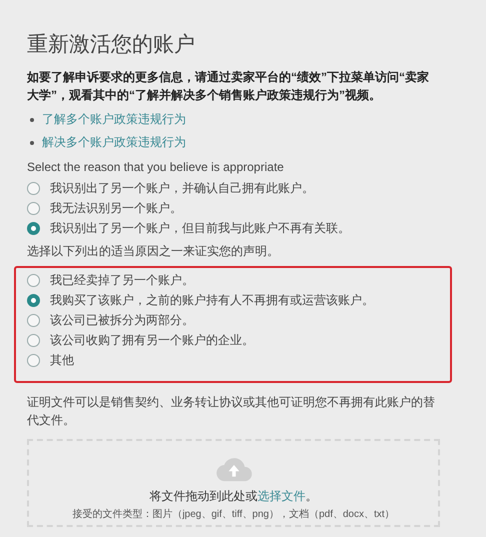  Describe the element at coordinates (152, 340) in the screenshot. I see `option-label: 该公司收购了拥有另一个账户的企业。` at that location.